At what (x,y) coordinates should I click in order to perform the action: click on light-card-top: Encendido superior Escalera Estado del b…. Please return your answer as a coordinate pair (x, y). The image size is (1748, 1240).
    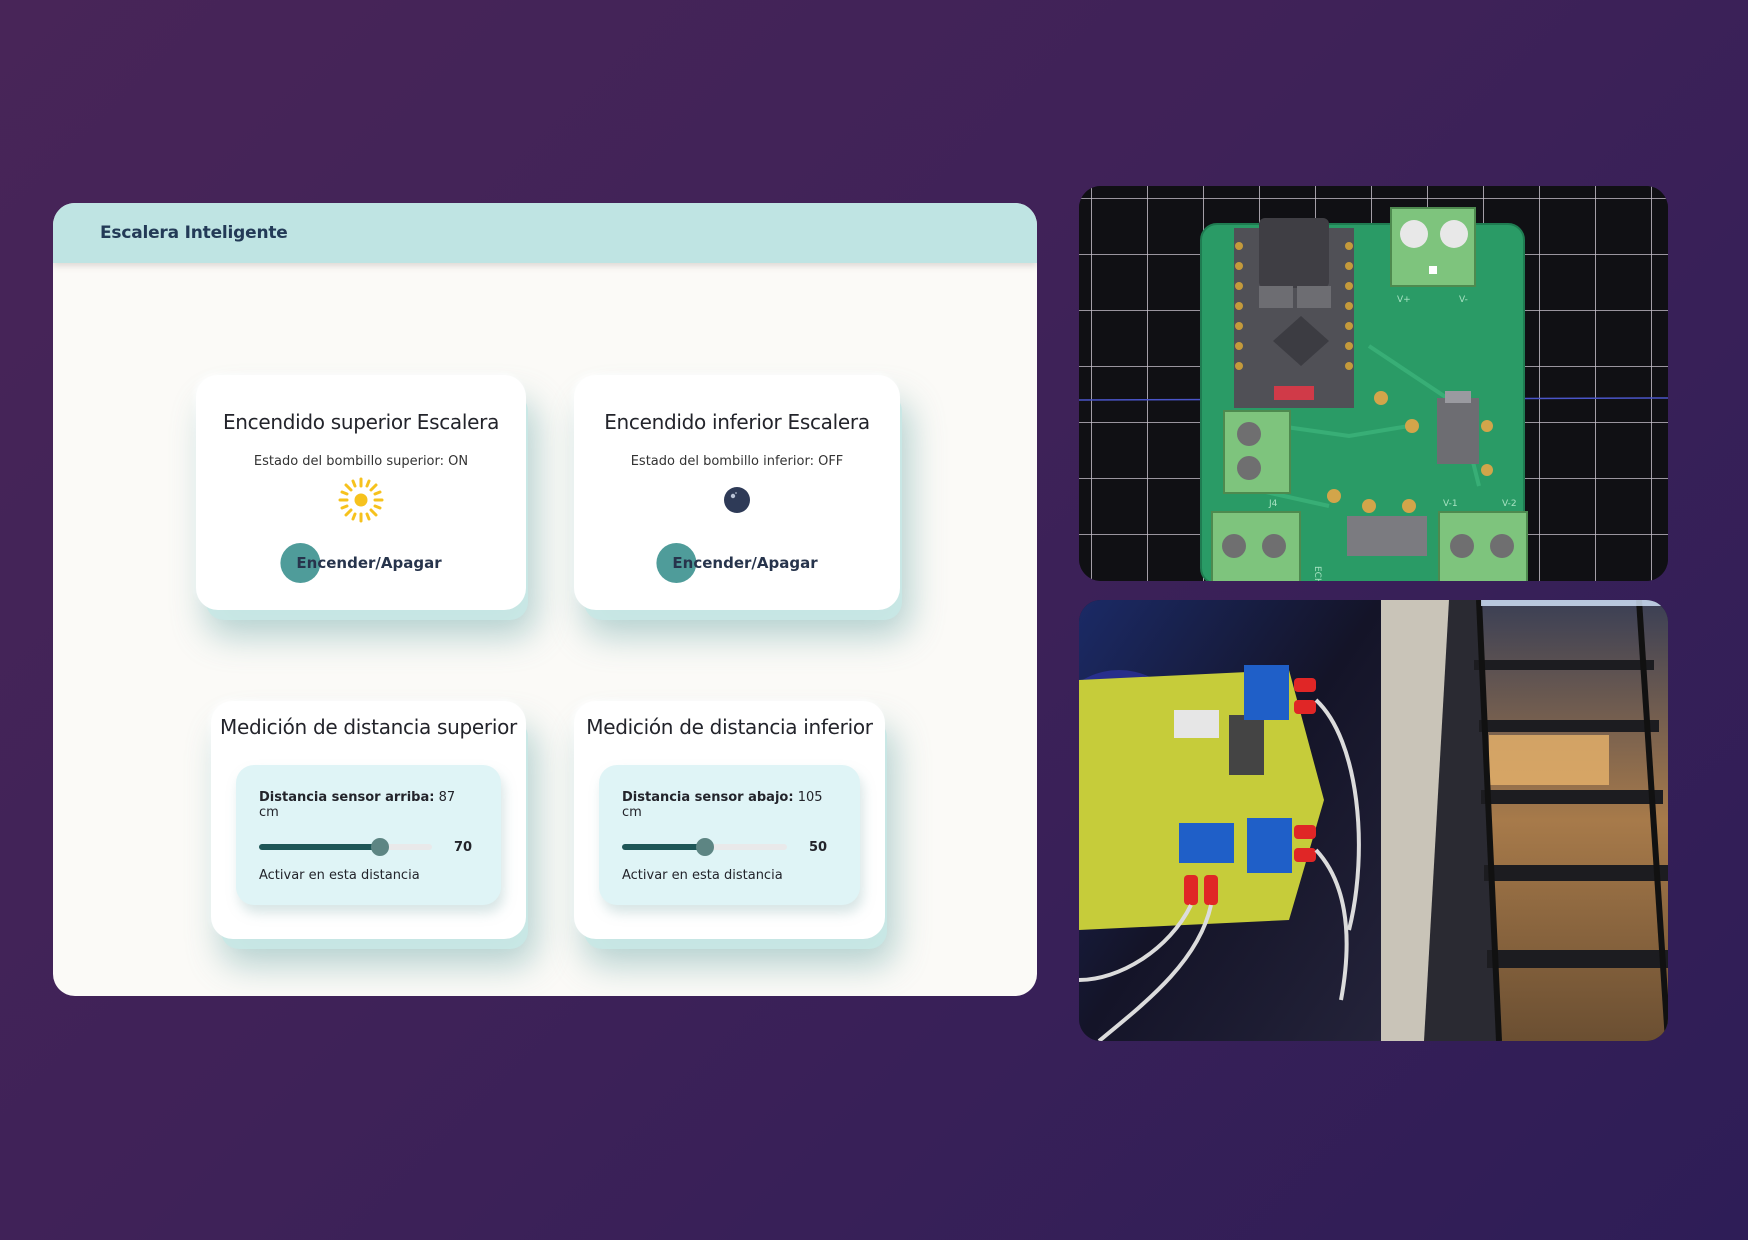
    Looking at the image, I should click on (361, 492).